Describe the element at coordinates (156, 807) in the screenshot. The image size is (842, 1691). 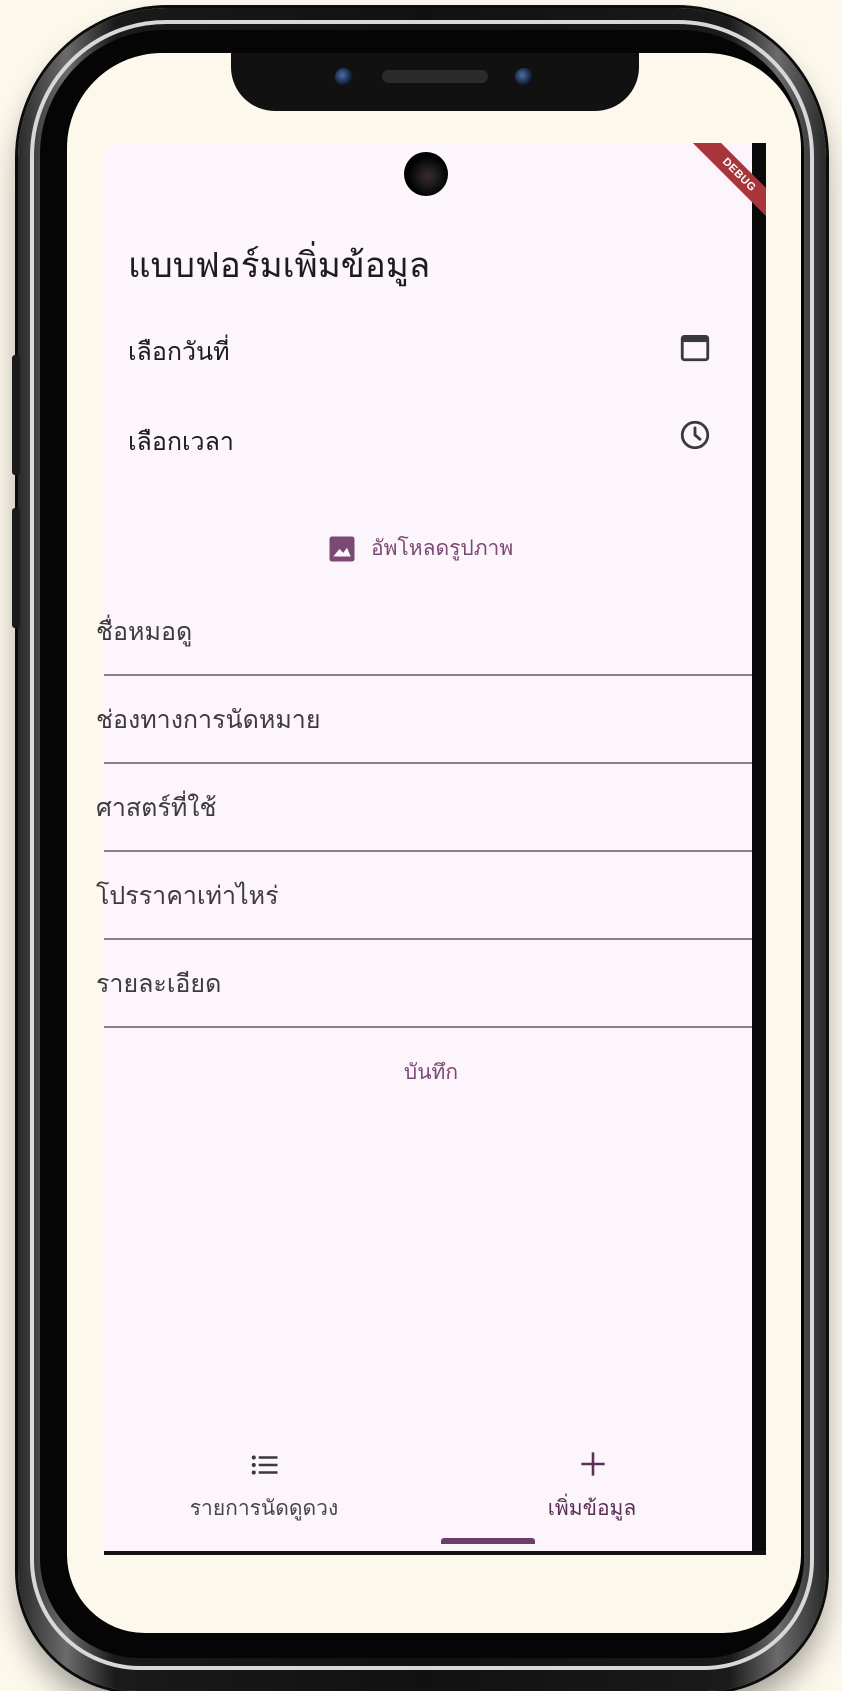
I see `field-label: ศาสตร์ที่ใช้` at that location.